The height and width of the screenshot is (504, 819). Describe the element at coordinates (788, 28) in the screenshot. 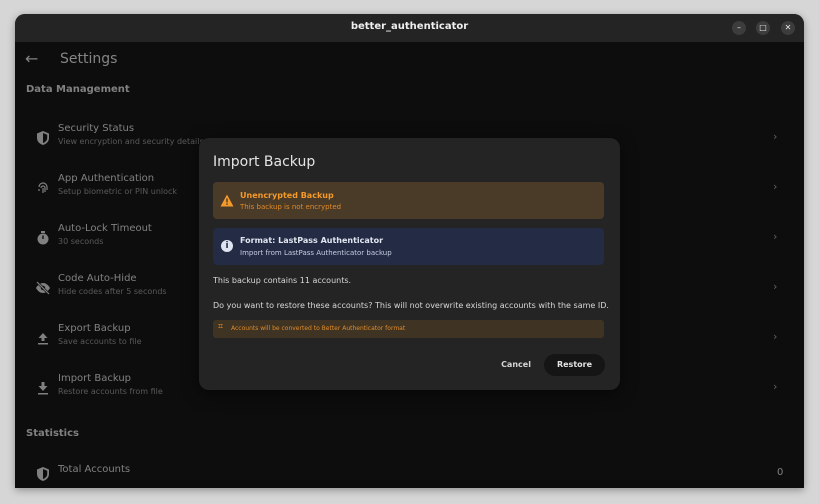

I see `close-button: ✕` at that location.